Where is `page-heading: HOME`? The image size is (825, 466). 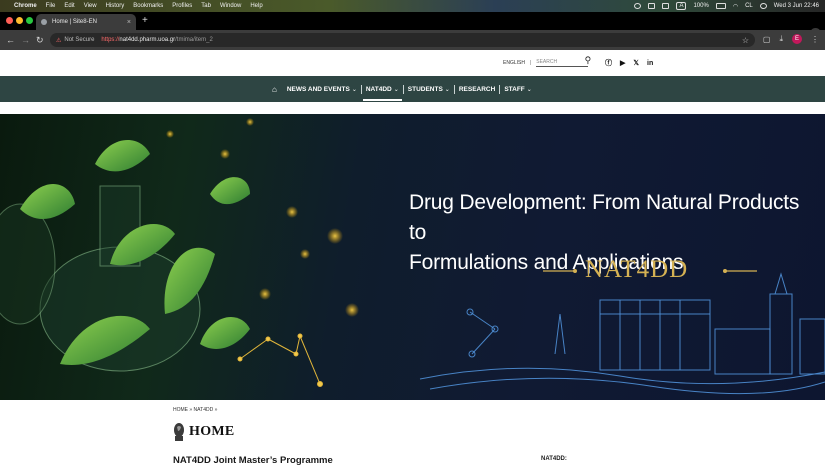 page-heading: HOME is located at coordinates (212, 431).